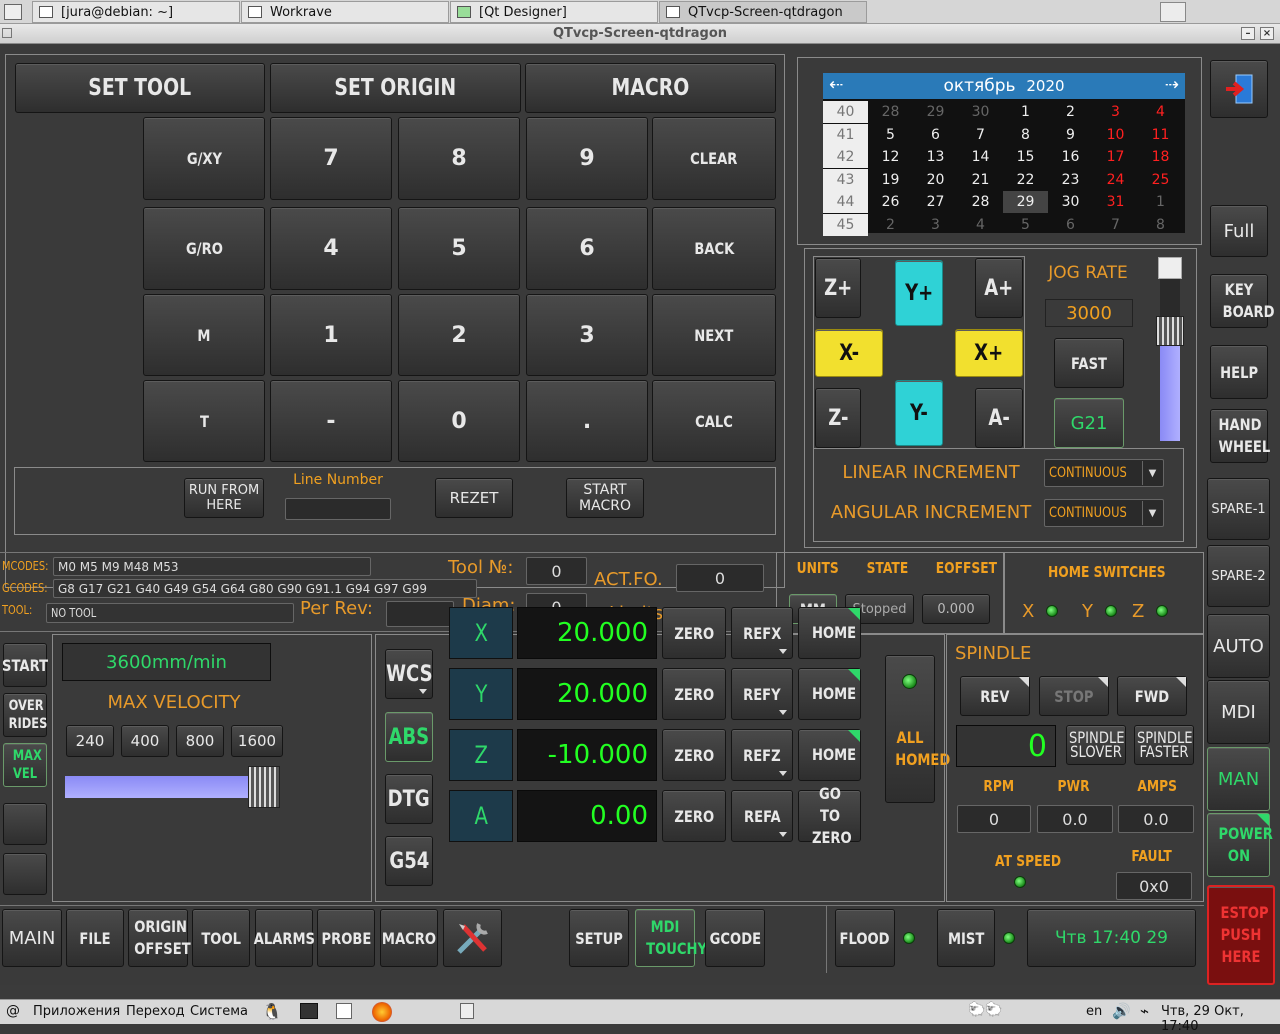  I want to click on taskbar-tab-designer: [Qt Designer], so click(554, 12).